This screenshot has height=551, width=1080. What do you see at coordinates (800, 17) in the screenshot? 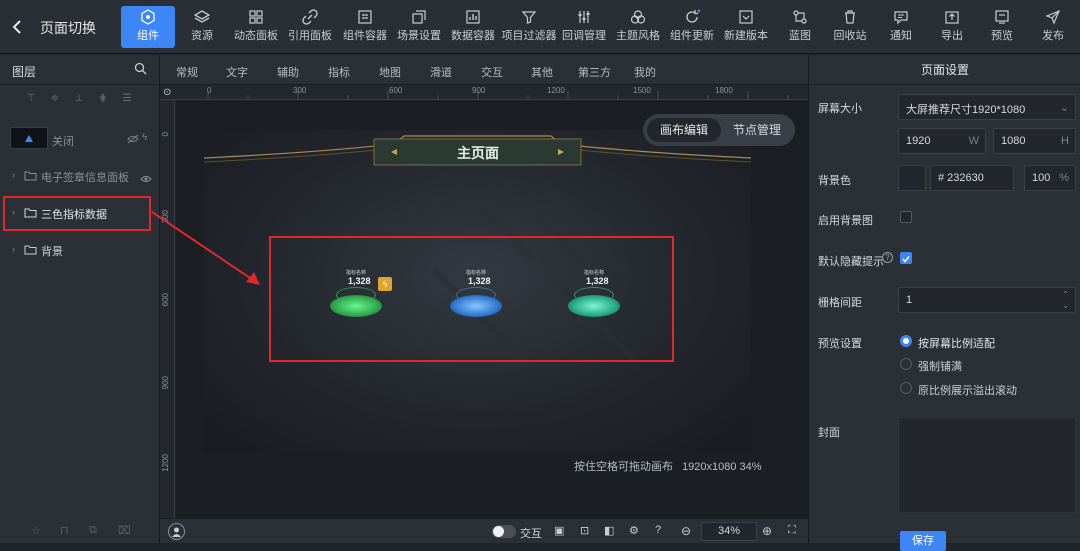
I see `blueprint-icon` at bounding box center [800, 17].